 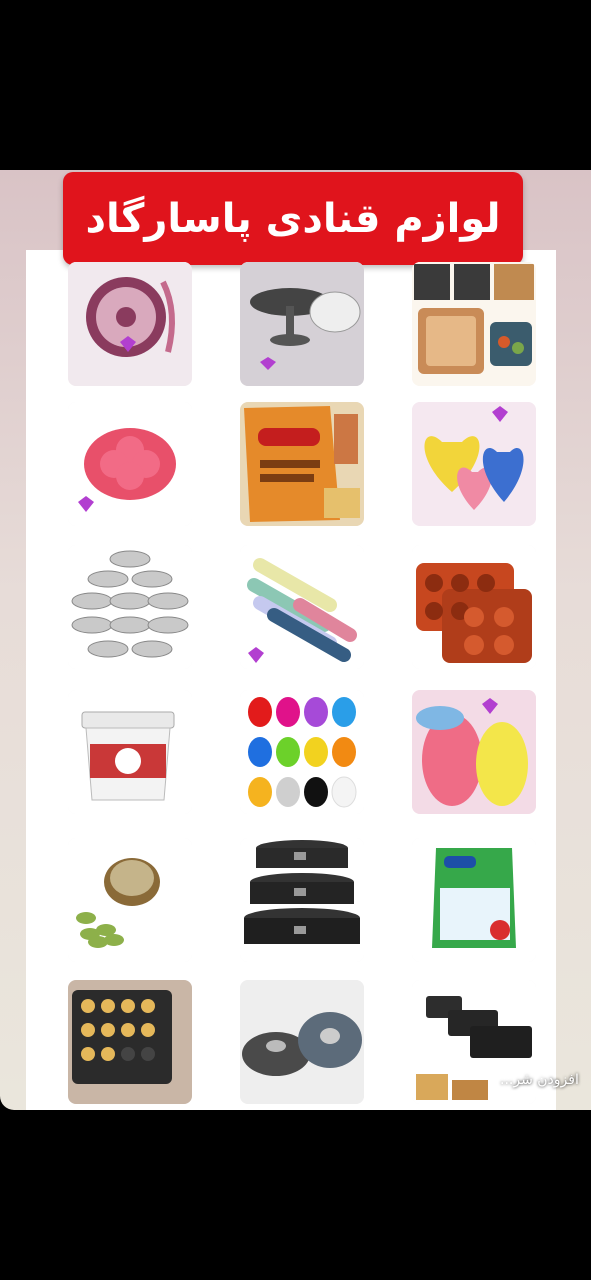 I want to click on loaf-silicone-molds-icon, so click(x=474, y=752).